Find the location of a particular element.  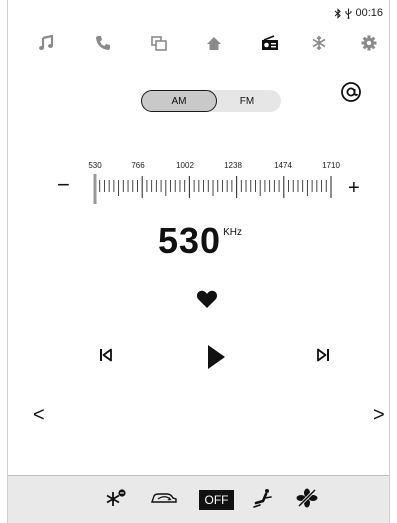

status-bar: 00:16 is located at coordinates (358, 13).